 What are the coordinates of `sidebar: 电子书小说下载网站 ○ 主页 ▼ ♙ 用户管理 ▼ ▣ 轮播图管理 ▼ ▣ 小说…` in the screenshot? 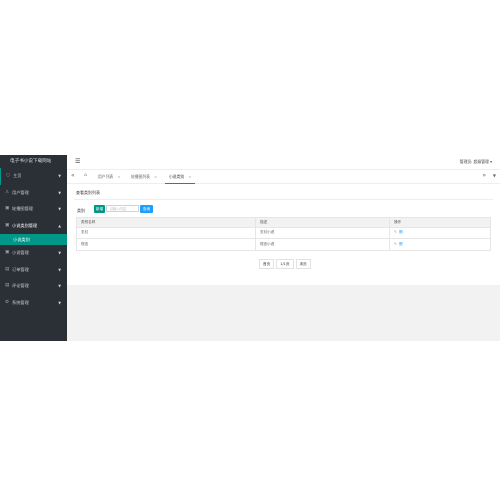 It's located at (33, 248).